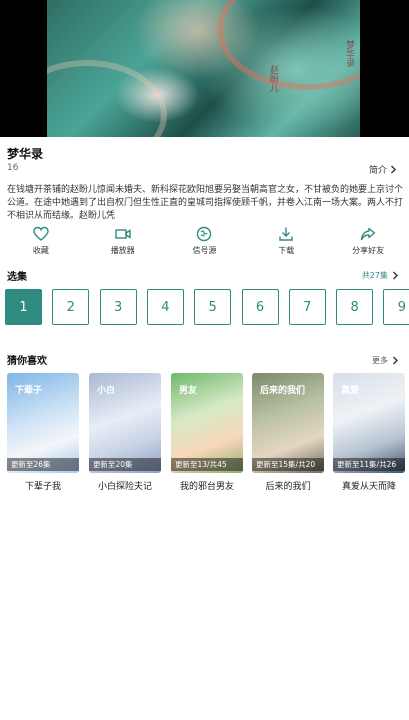  What do you see at coordinates (349, 53) in the screenshot?
I see `poster-text: 梦华录` at bounding box center [349, 53].